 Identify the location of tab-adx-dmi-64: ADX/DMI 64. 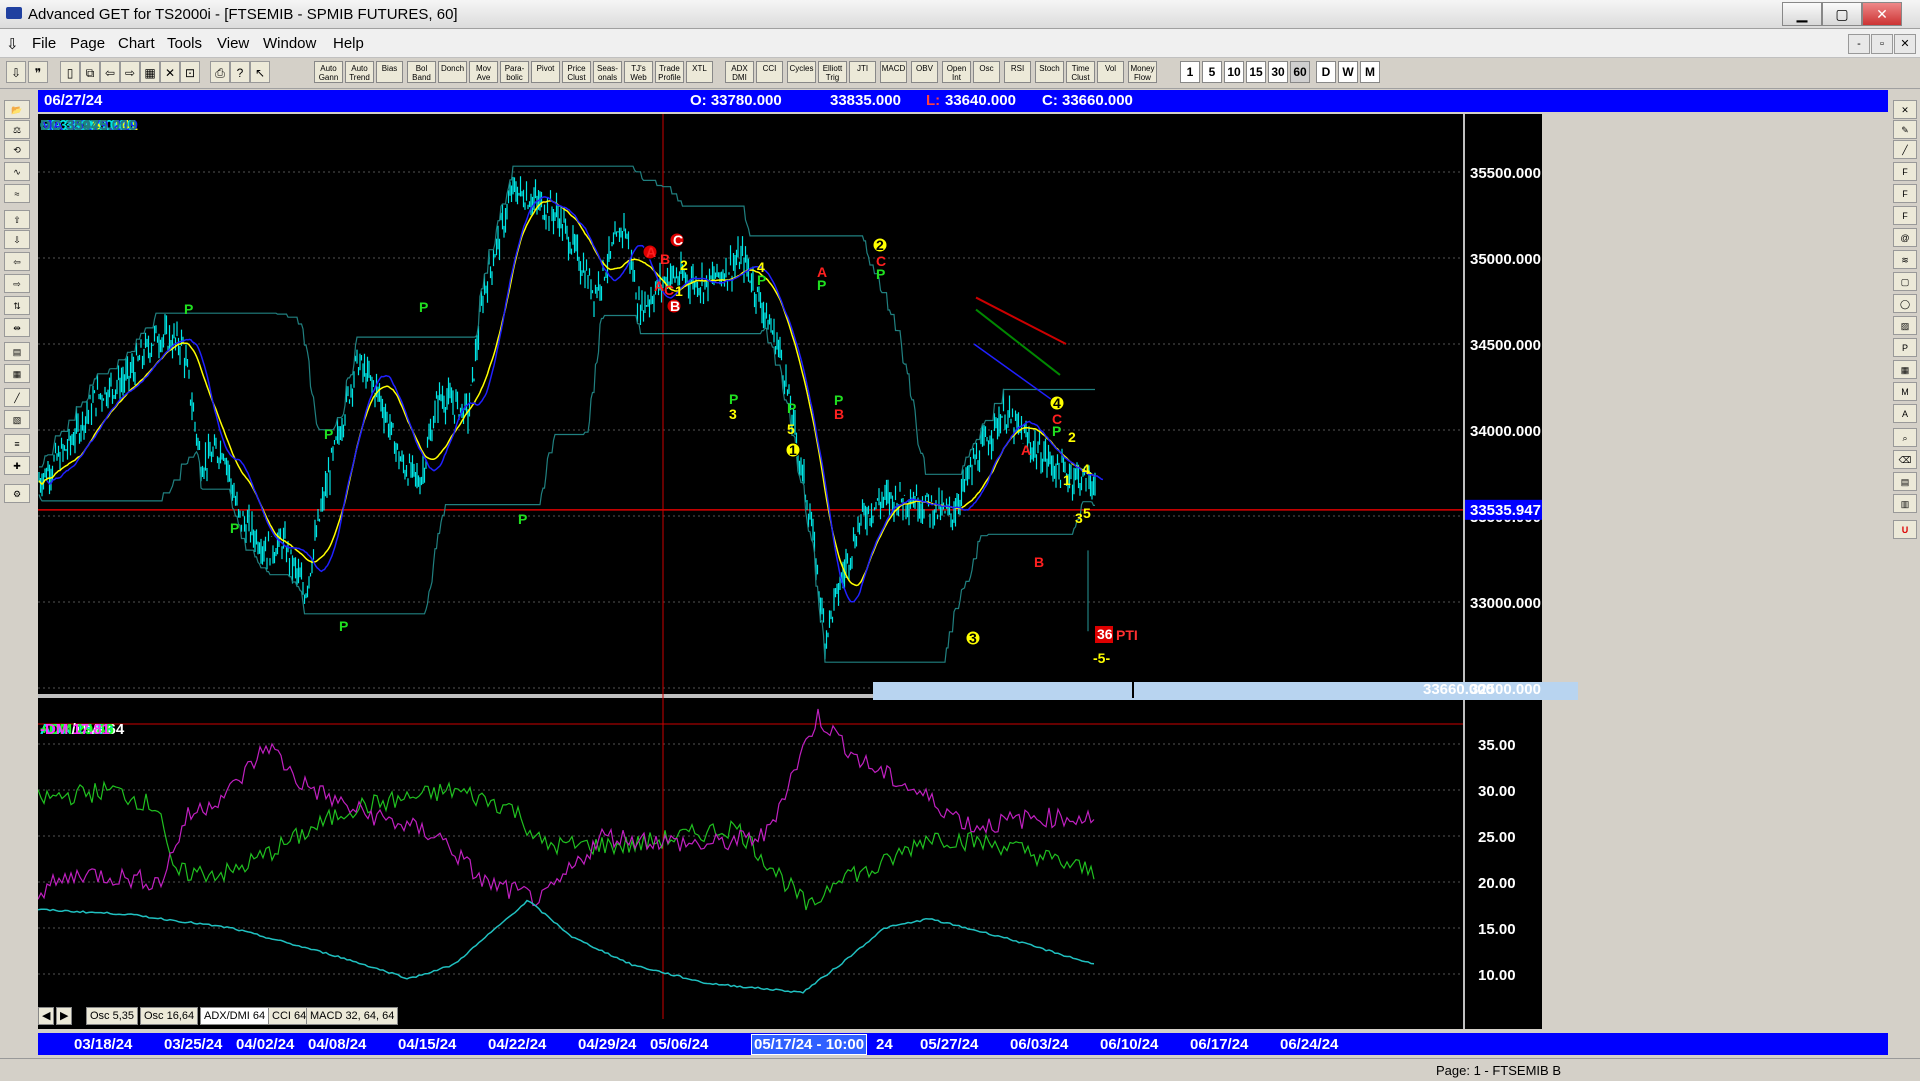
(235, 1016).